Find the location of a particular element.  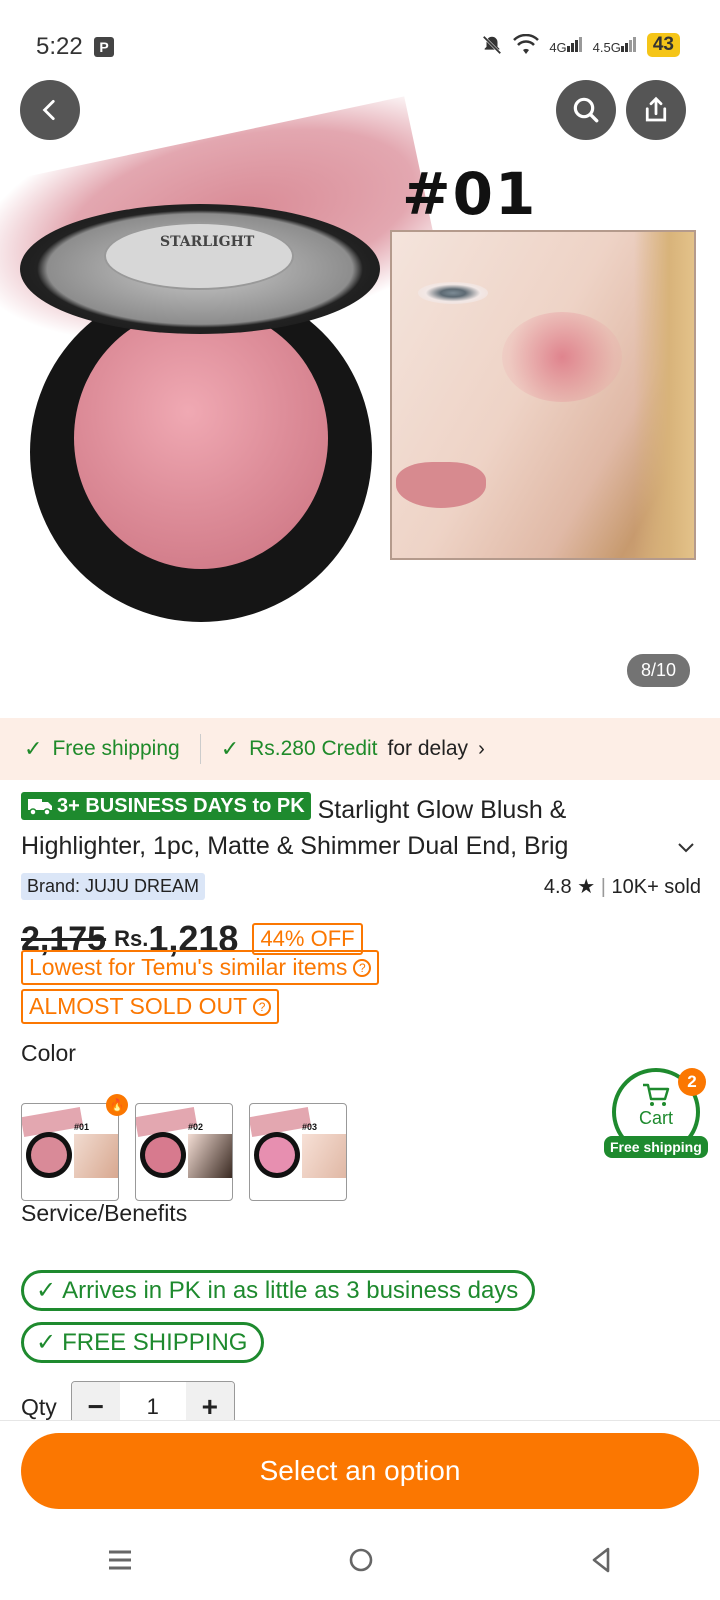

recent-apps-icon is located at coordinates (120, 1560).